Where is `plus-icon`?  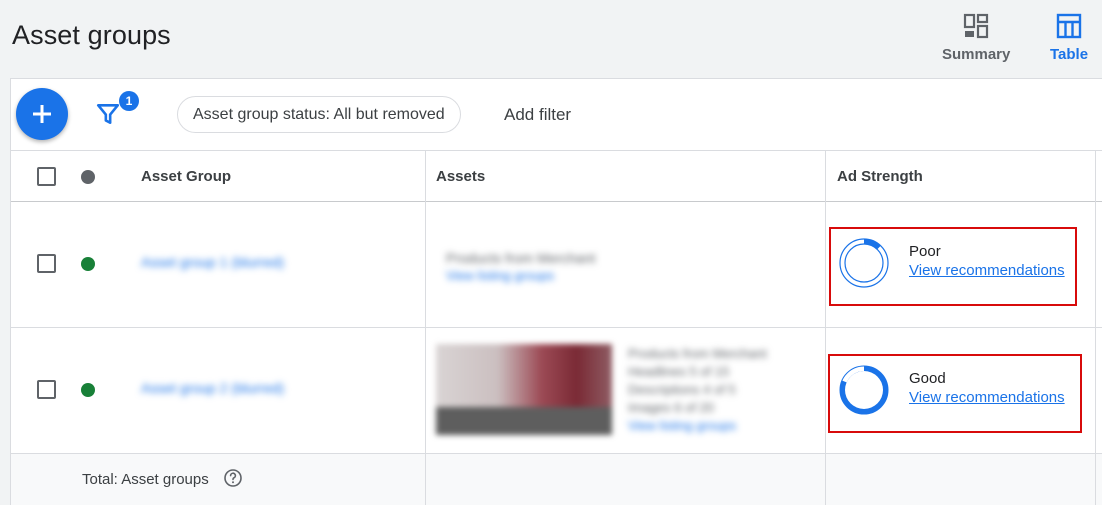 plus-icon is located at coordinates (42, 114).